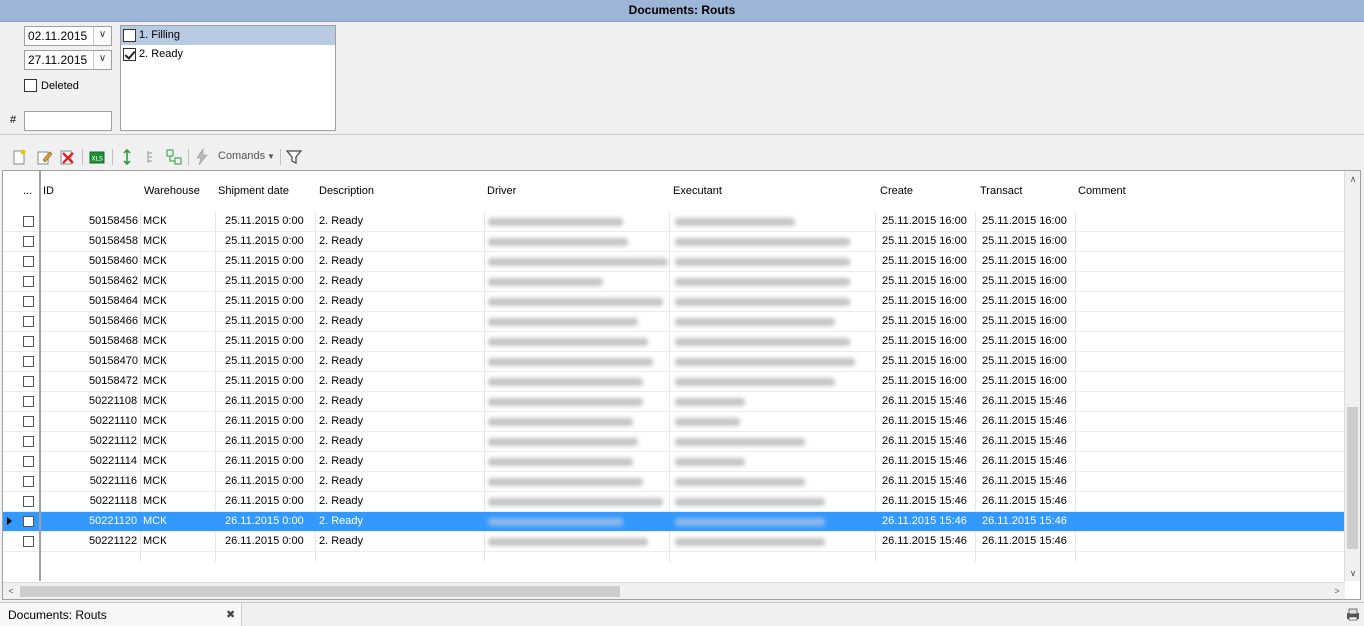 The image size is (1364, 626). I want to click on column-header-description: Description, so click(346, 191).